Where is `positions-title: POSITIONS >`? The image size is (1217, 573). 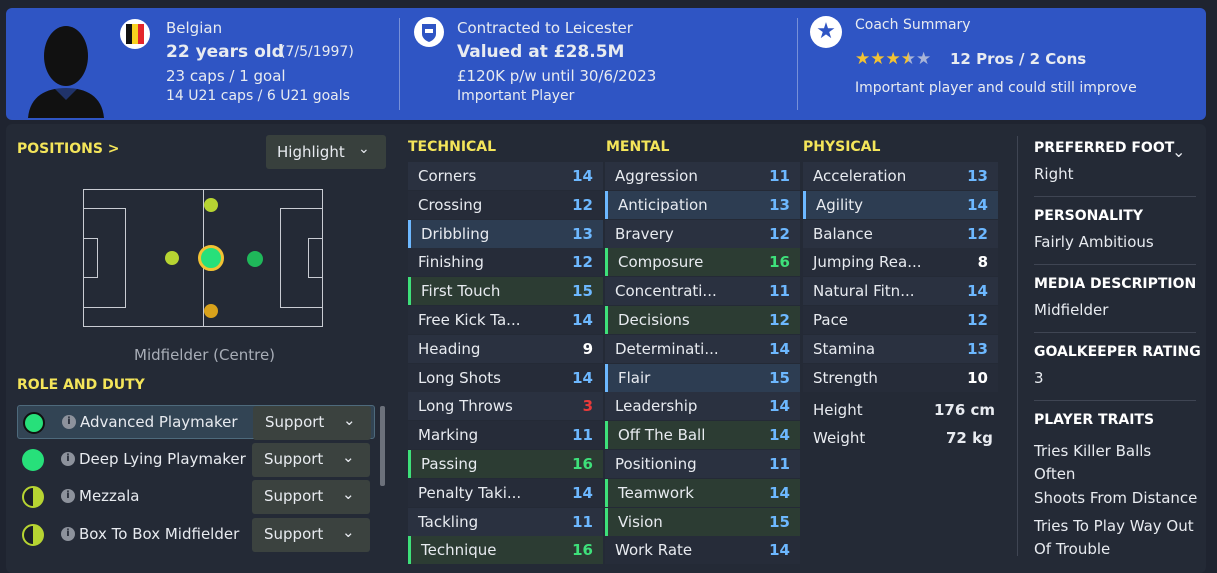
positions-title: POSITIONS > is located at coordinates (68, 149).